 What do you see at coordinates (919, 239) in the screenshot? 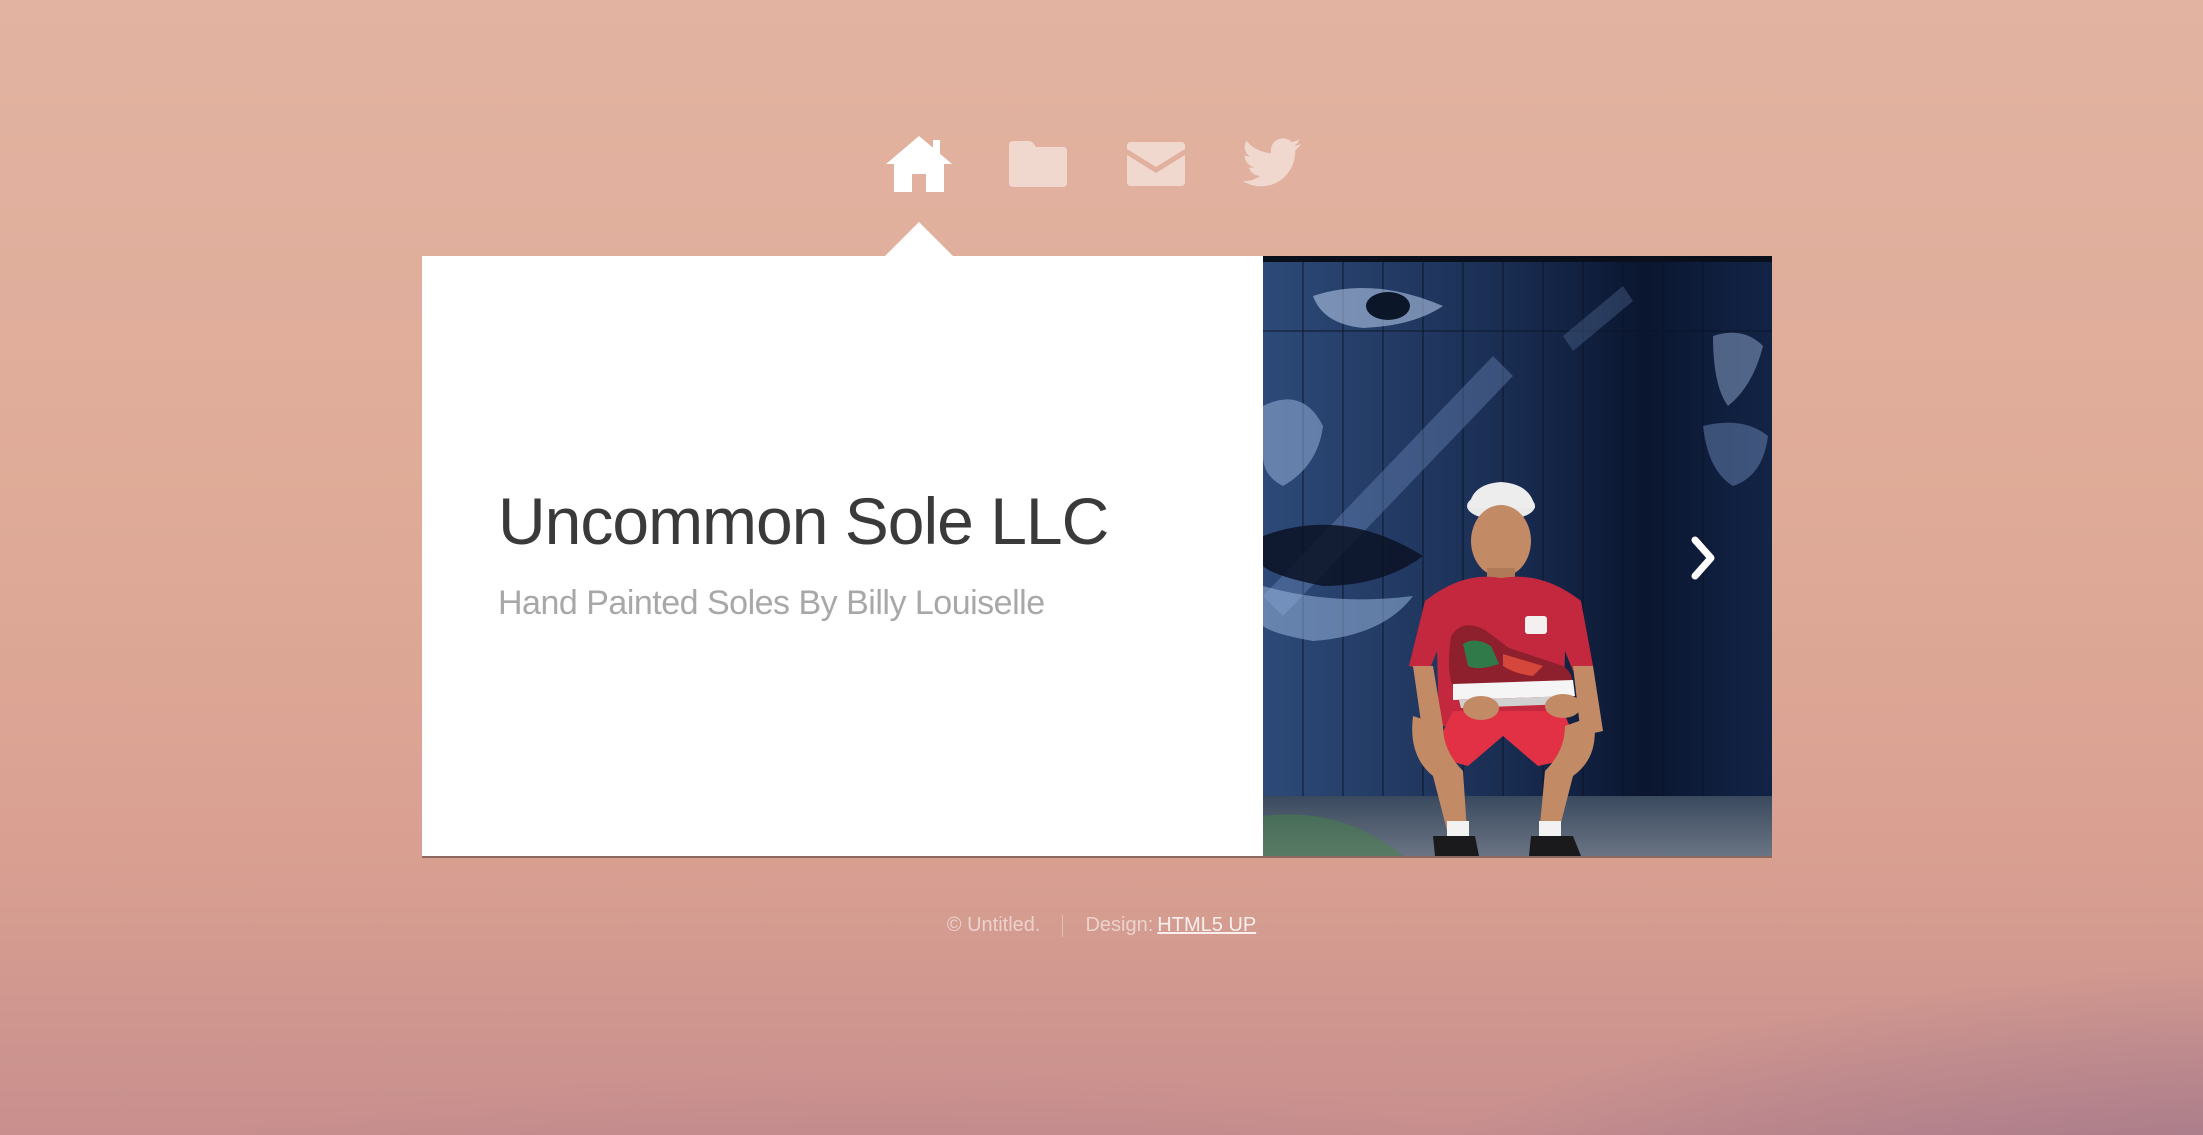
I see `active-nav-pointer` at bounding box center [919, 239].